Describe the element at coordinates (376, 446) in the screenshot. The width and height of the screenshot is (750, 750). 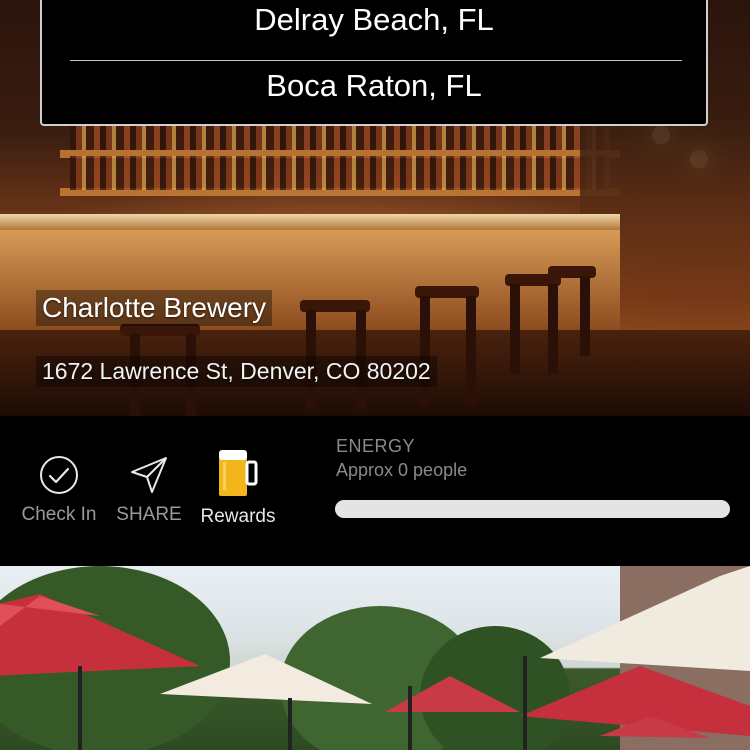
I see `energy-title: ENERGY` at that location.